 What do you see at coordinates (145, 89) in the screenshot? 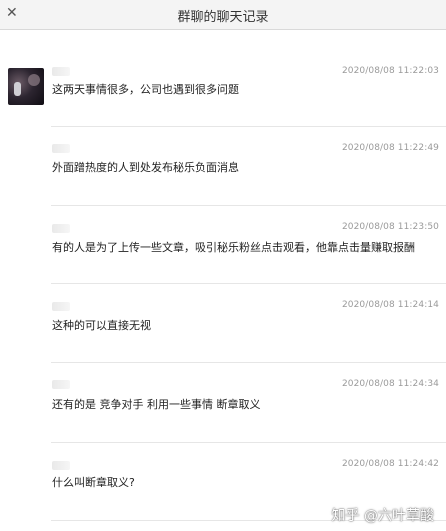
I see `message-text: 这两天事情很多，公司也遇到很多问题` at bounding box center [145, 89].